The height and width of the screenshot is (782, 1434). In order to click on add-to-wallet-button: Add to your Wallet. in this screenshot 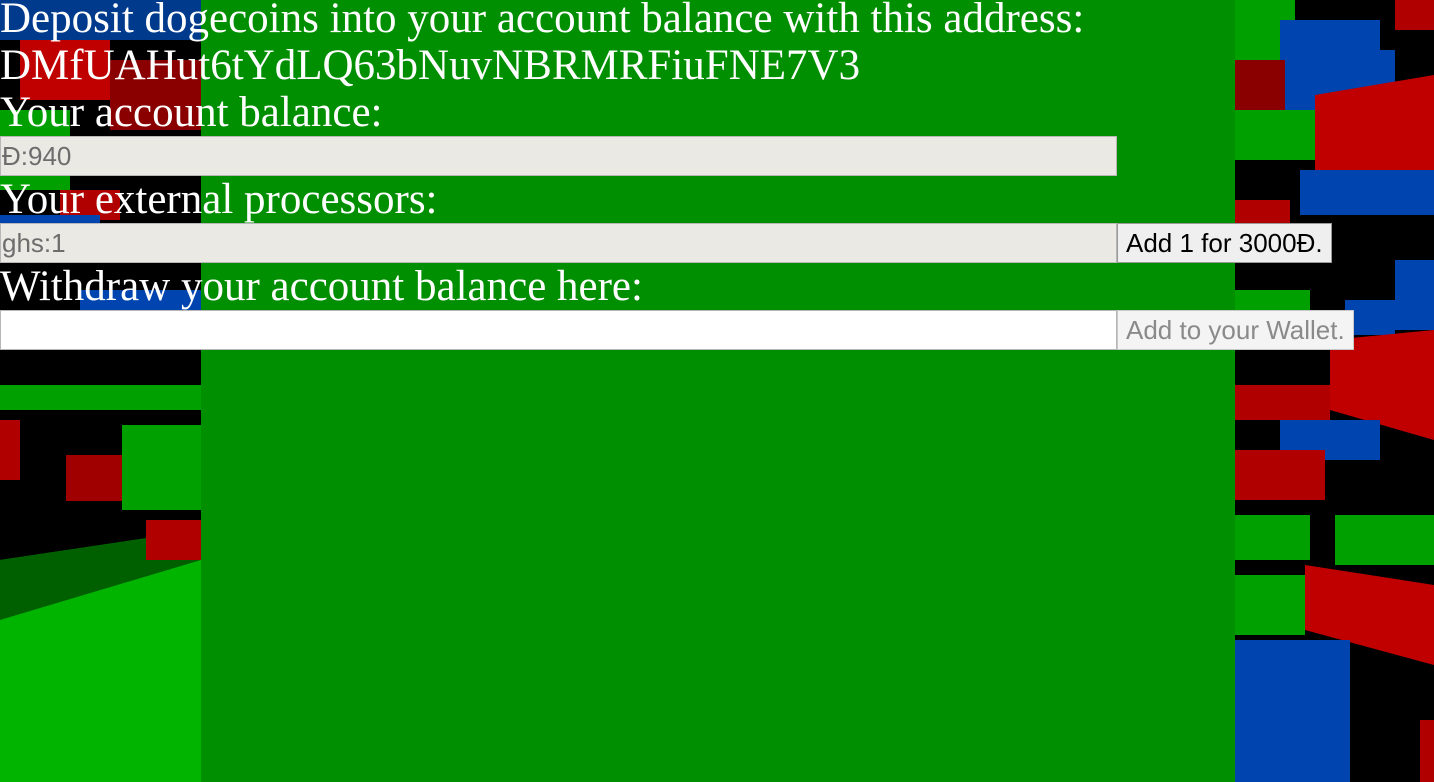, I will do `click(1235, 330)`.